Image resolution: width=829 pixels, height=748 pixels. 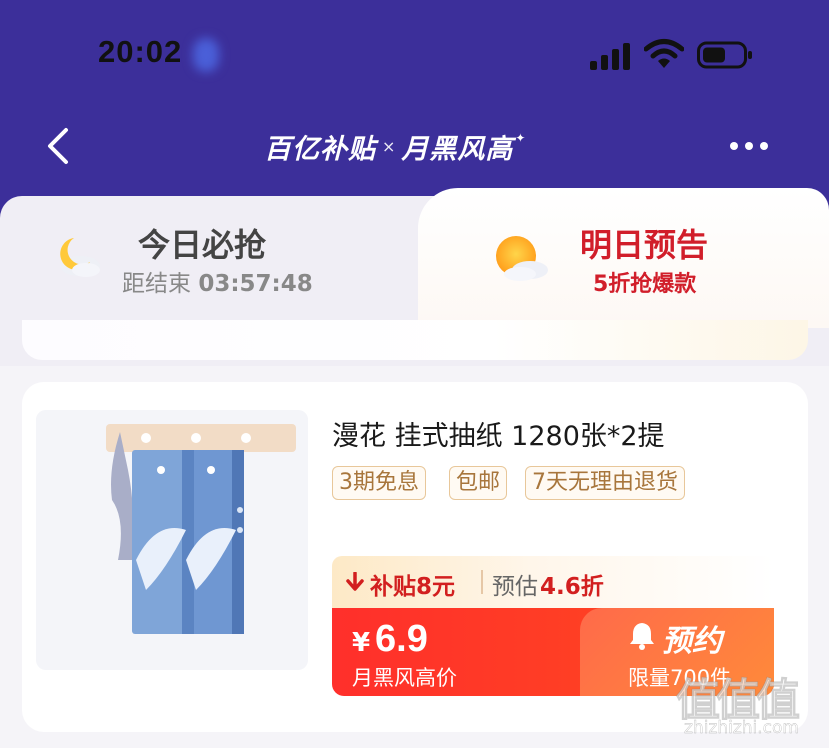 What do you see at coordinates (361, 643) in the screenshot?
I see `price-currency: ¥` at bounding box center [361, 643].